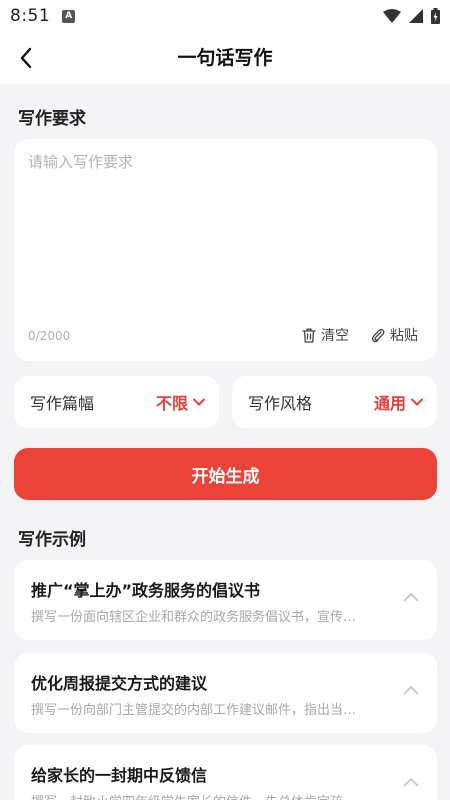 The height and width of the screenshot is (800, 450). What do you see at coordinates (171, 403) in the screenshot?
I see `length-value-text: 不限` at bounding box center [171, 403].